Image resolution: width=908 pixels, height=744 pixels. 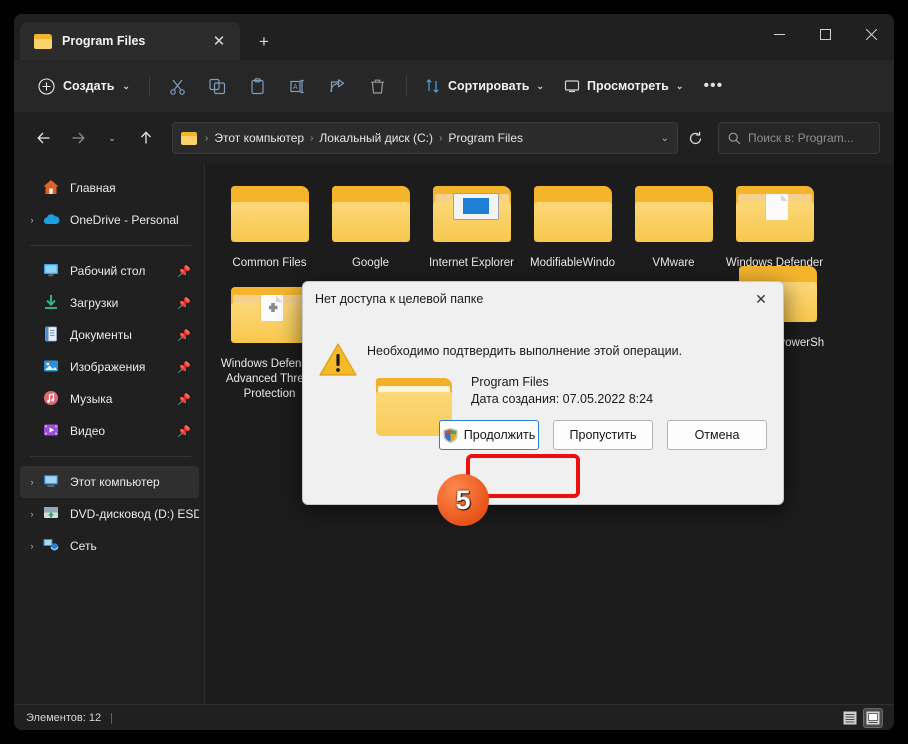 What do you see at coordinates (489, 435) in the screenshot?
I see `continue-button: Продолжить` at bounding box center [489, 435].